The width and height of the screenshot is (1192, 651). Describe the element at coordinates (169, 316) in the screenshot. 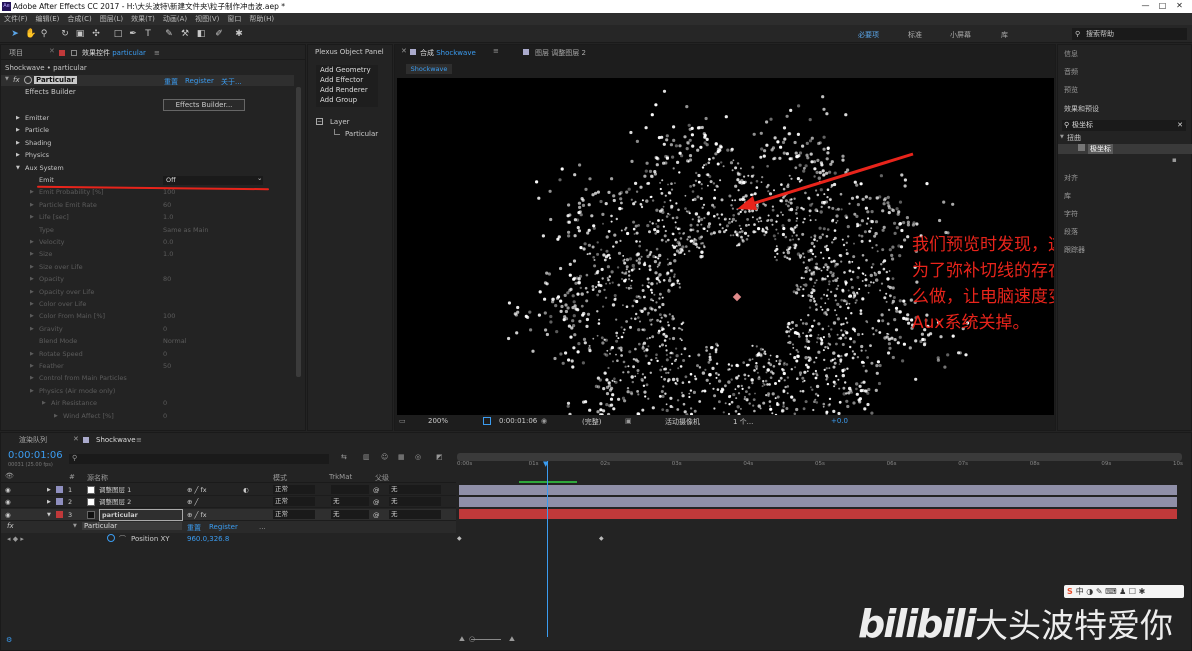

I see `property-value: 100` at that location.